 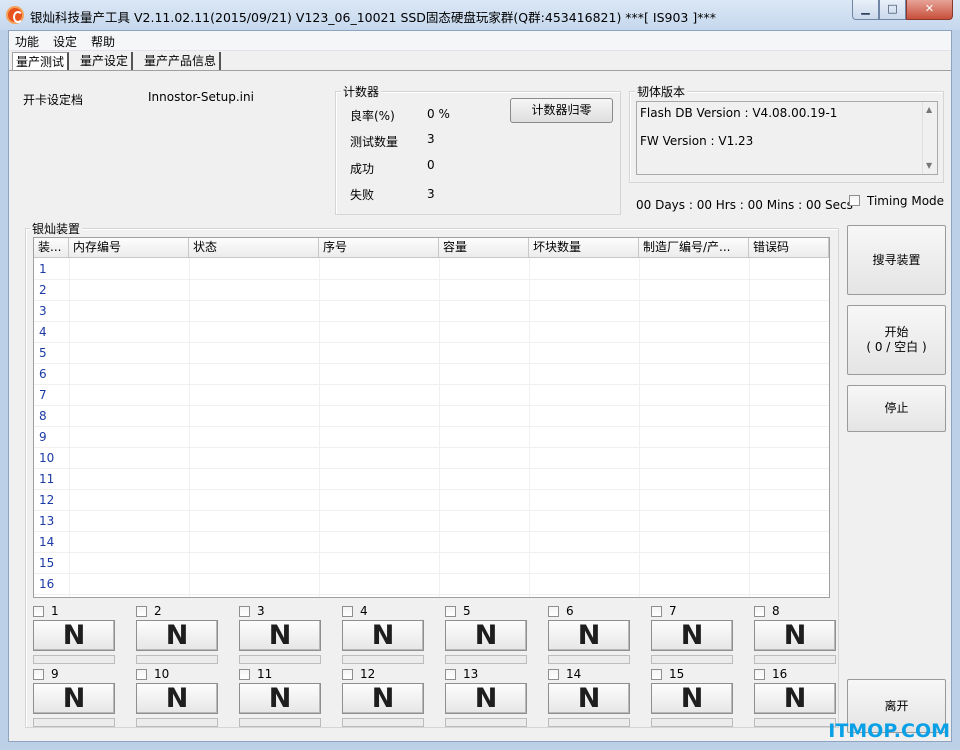 I want to click on row-number: 12, so click(x=47, y=500).